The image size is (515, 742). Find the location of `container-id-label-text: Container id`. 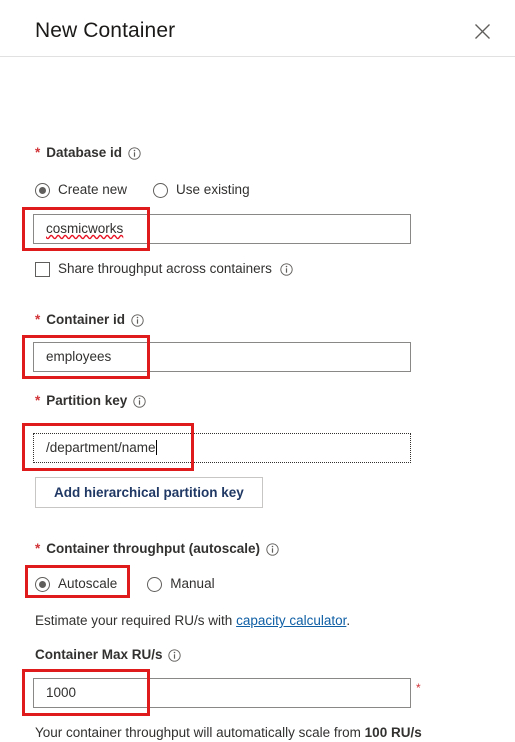

container-id-label-text: Container id is located at coordinates (86, 319).